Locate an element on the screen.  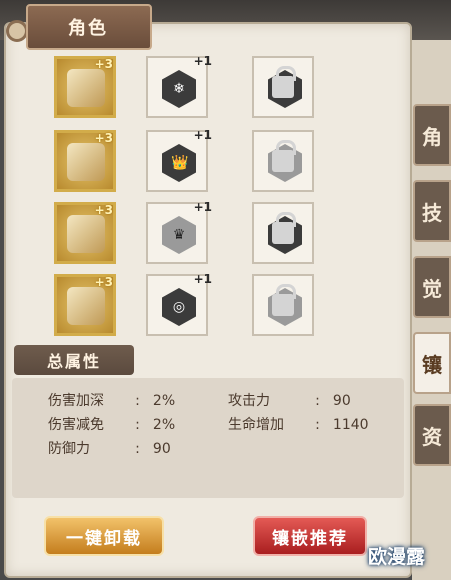
gem-slot: ♛ +1 is located at coordinates (179, 232).